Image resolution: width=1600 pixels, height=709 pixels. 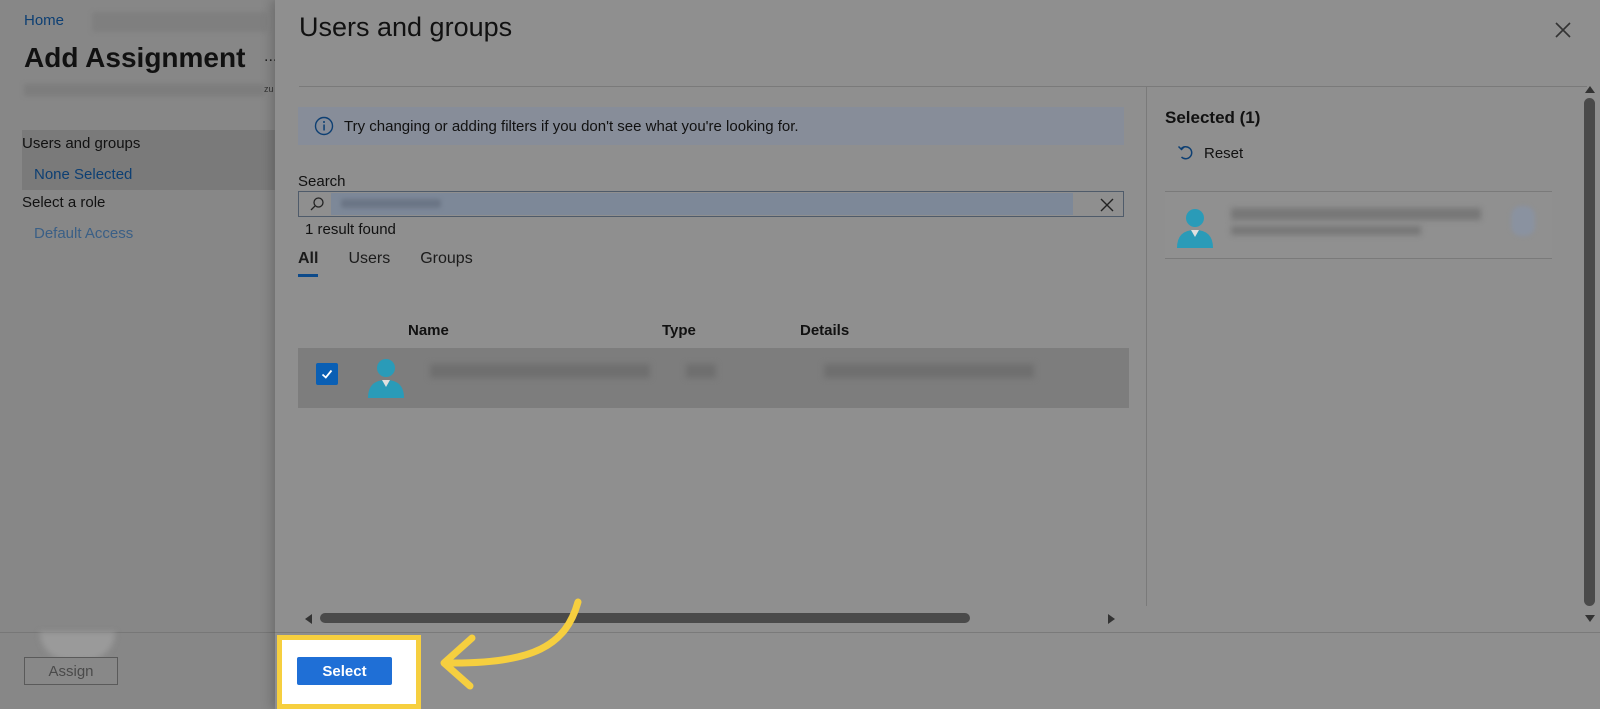 I want to click on pane-divider, so click(x=1146, y=346).